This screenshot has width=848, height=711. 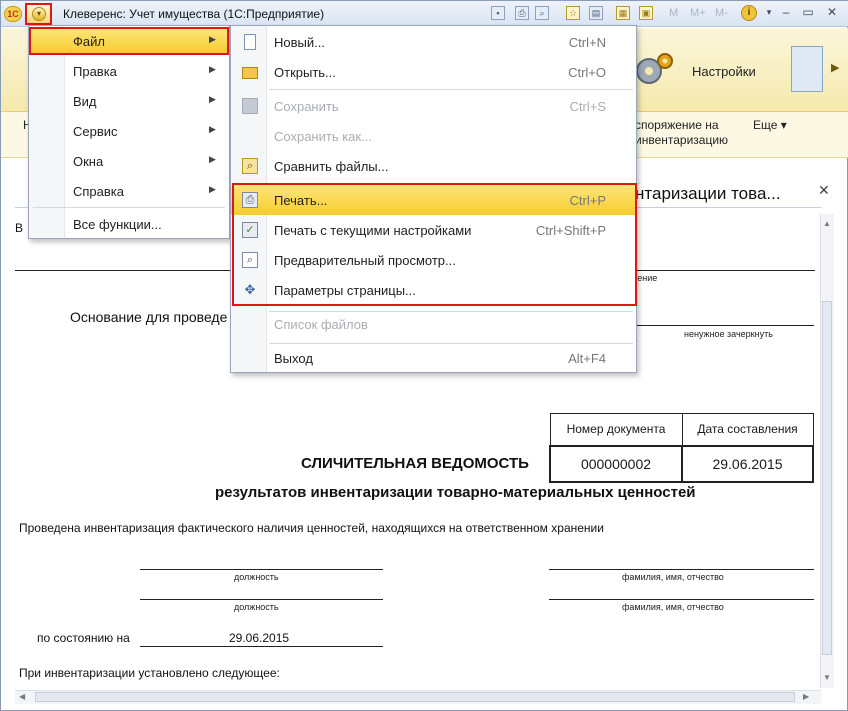 What do you see at coordinates (433, 324) in the screenshot?
I see `menu-item-file-list: Список файлов` at bounding box center [433, 324].